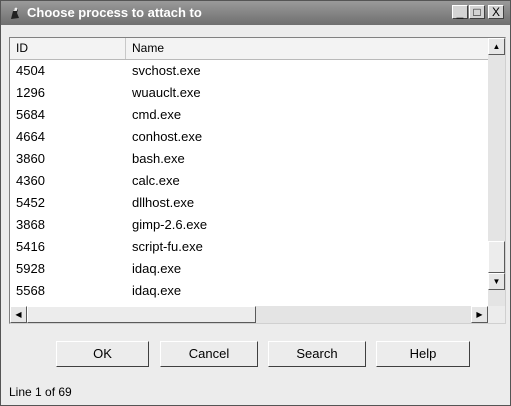  Describe the element at coordinates (249, 291) in the screenshot. I see `table-row: 5568 idaq.exe` at that location.